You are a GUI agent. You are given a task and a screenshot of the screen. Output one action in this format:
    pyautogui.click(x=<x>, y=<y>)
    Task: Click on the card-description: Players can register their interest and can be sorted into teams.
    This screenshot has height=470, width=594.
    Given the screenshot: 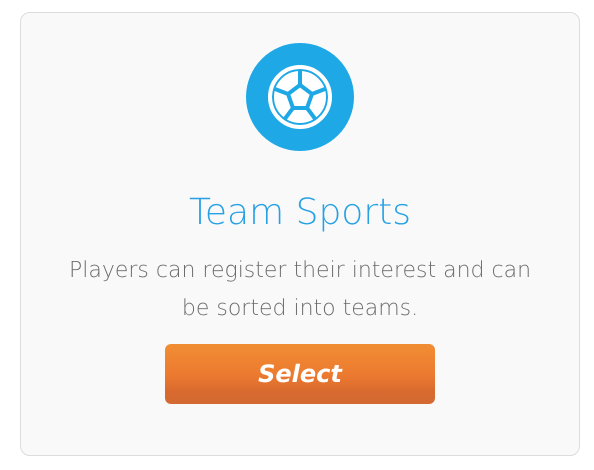 What is the action you would take?
    pyautogui.click(x=300, y=290)
    